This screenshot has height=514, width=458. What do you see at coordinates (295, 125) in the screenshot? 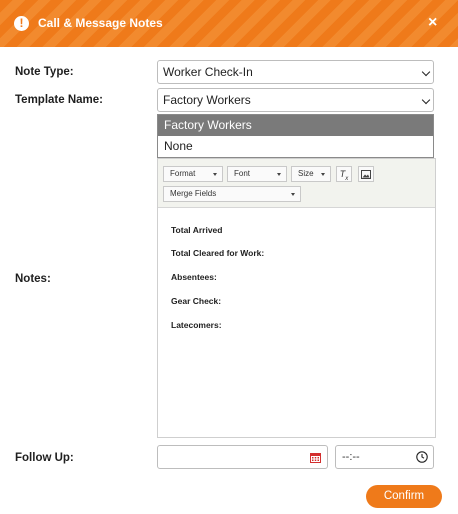
I see `dropdown-option-factory-workers: Factory Workers` at bounding box center [295, 125].